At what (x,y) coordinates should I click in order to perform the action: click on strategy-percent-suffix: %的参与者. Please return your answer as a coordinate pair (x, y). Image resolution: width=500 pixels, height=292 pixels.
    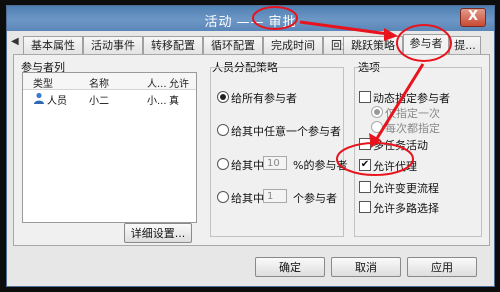
    Looking at the image, I should click on (320, 165).